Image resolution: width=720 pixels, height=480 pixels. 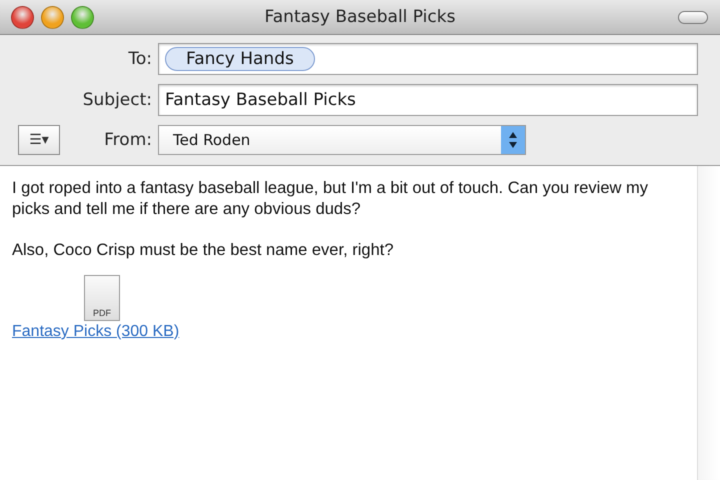 What do you see at coordinates (203, 250) in the screenshot?
I see `message-paragraph: Also, Coco Crisp must be the best name ever, right?` at bounding box center [203, 250].